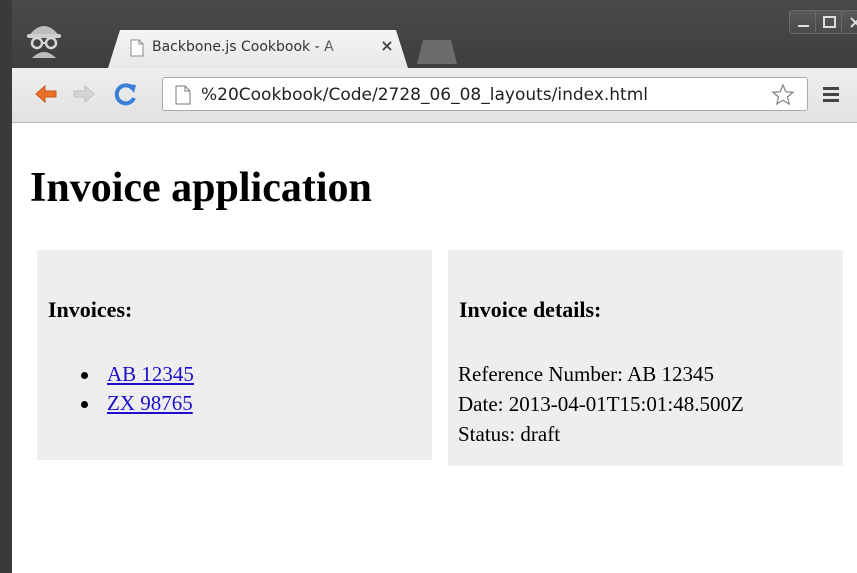 The image size is (857, 573). Describe the element at coordinates (150, 403) in the screenshot. I see `invoice-link-zx-98765: ZX 98765` at that location.